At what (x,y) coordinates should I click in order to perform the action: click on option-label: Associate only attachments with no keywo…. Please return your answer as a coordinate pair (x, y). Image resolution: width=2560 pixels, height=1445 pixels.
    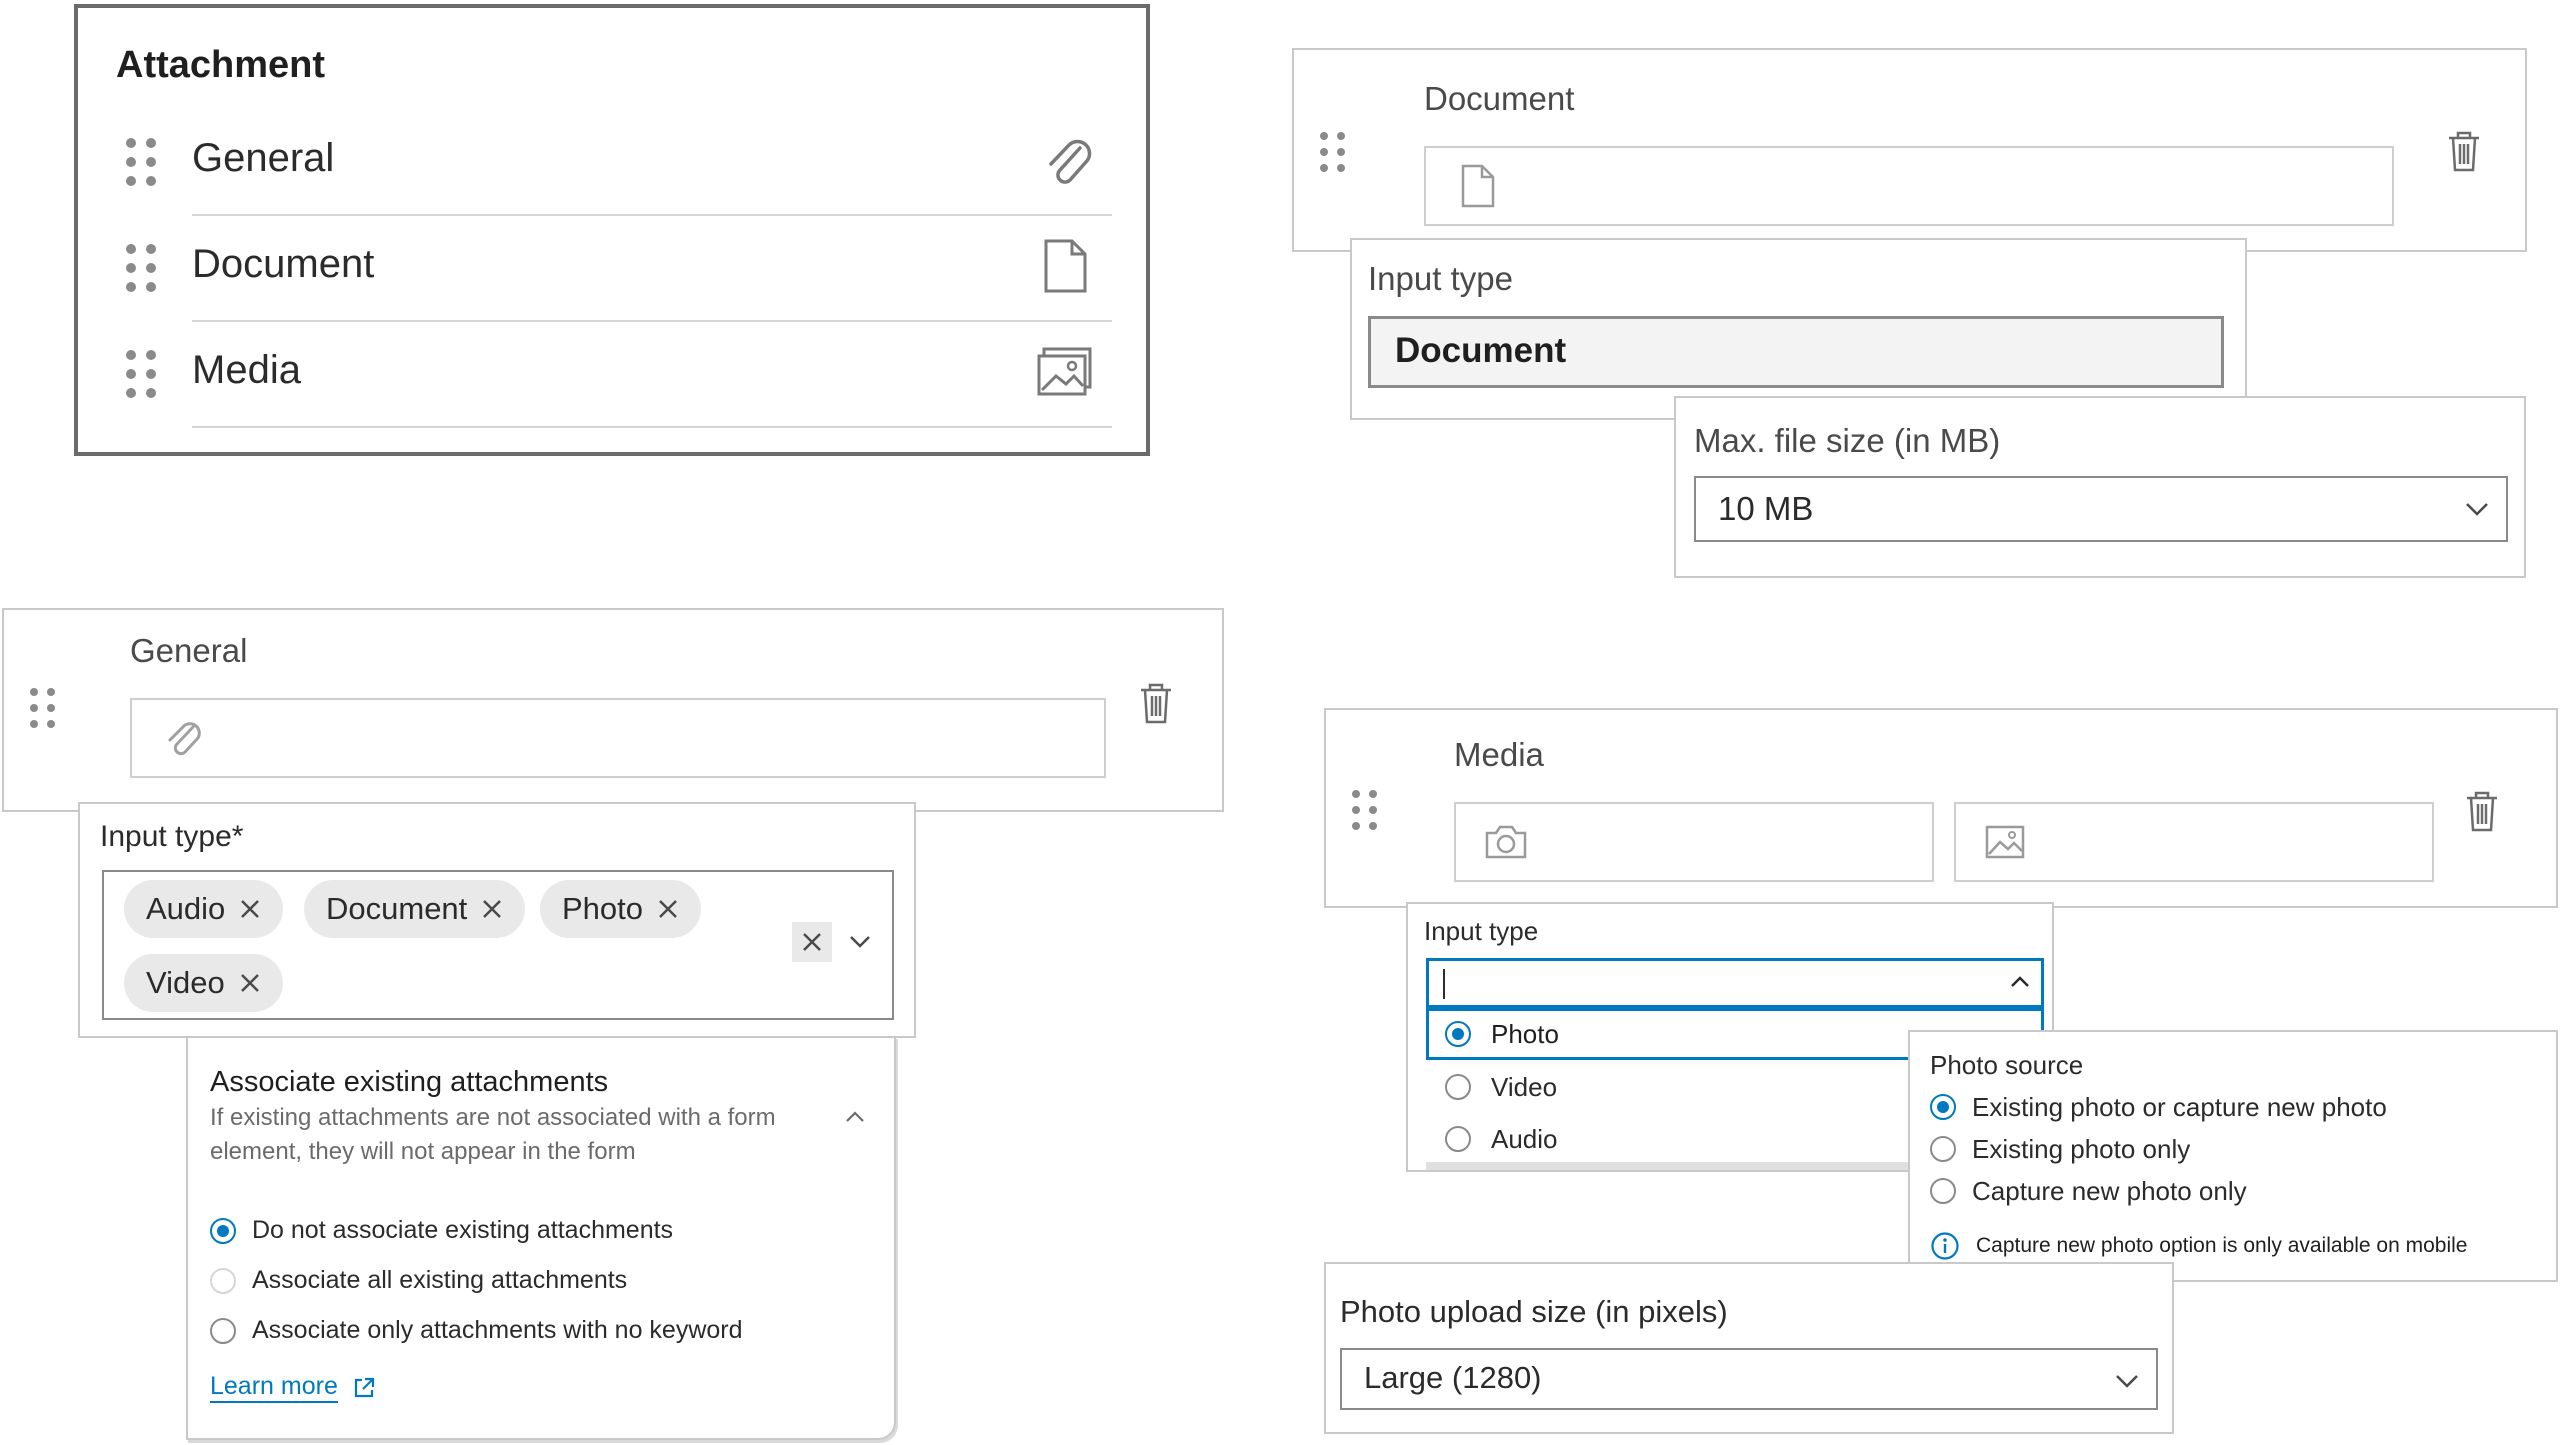
    Looking at the image, I should click on (497, 1330).